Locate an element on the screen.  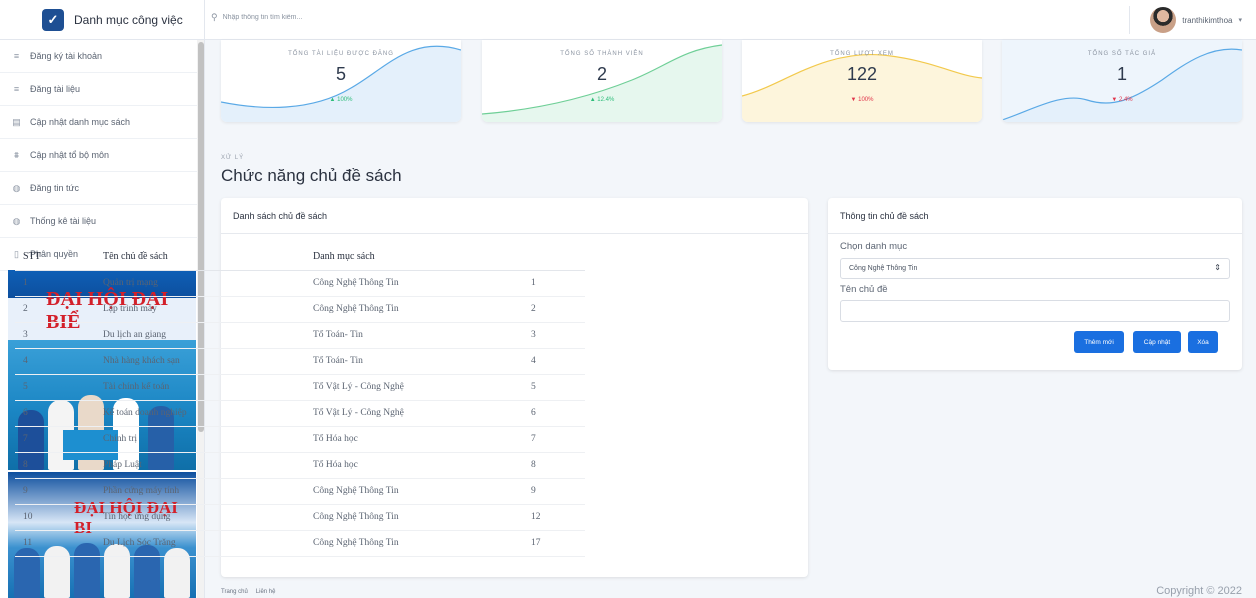
update-button: Cập nhật is located at coordinates (1157, 342).